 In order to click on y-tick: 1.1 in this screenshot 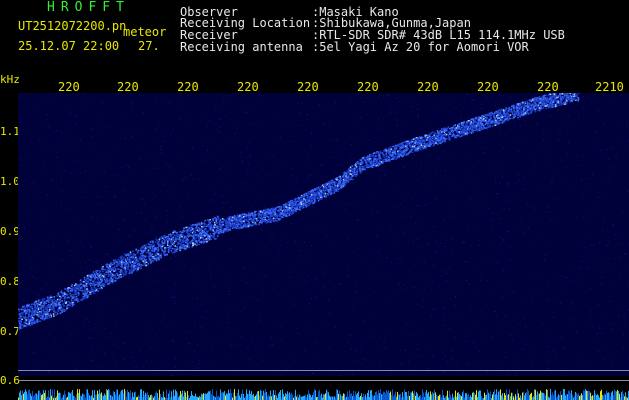, I will do `click(10, 131)`.